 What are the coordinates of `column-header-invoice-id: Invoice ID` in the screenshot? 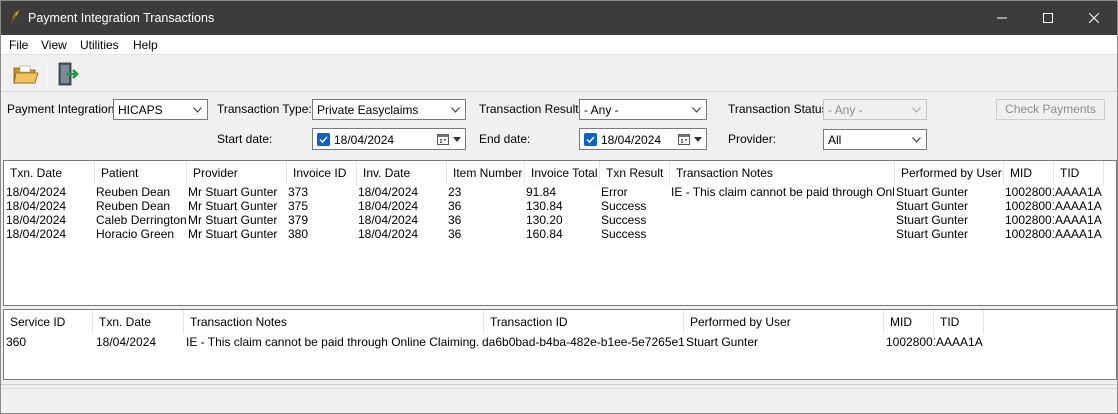 It's located at (322, 173).